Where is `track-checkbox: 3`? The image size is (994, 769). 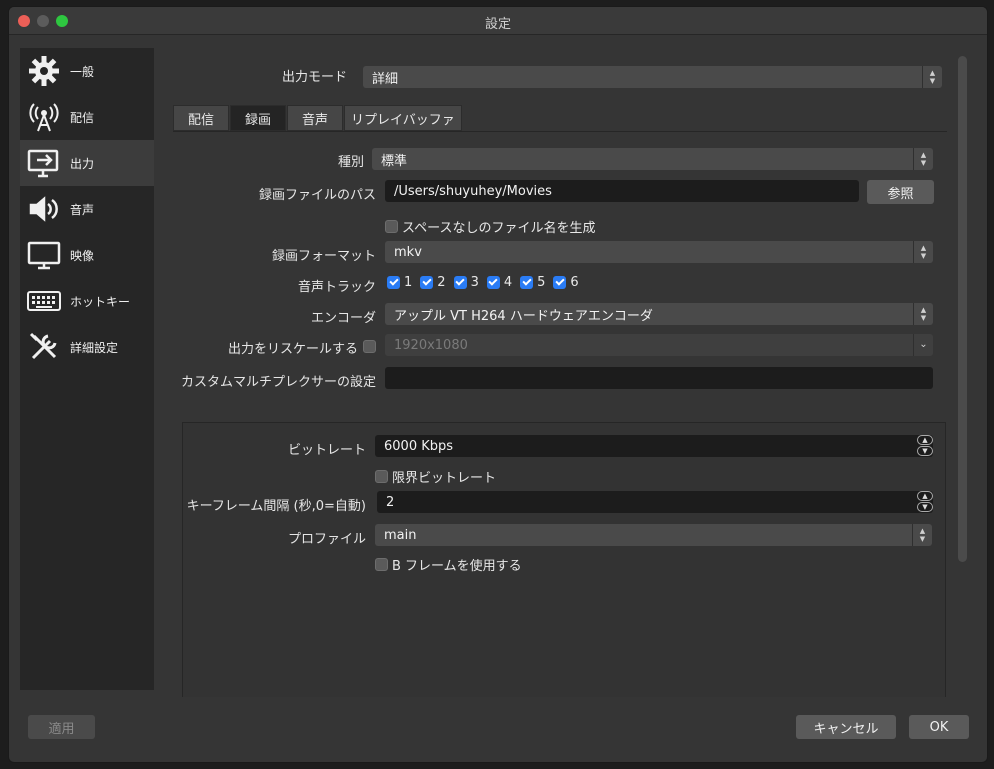
track-checkbox: 3 is located at coordinates (466, 282).